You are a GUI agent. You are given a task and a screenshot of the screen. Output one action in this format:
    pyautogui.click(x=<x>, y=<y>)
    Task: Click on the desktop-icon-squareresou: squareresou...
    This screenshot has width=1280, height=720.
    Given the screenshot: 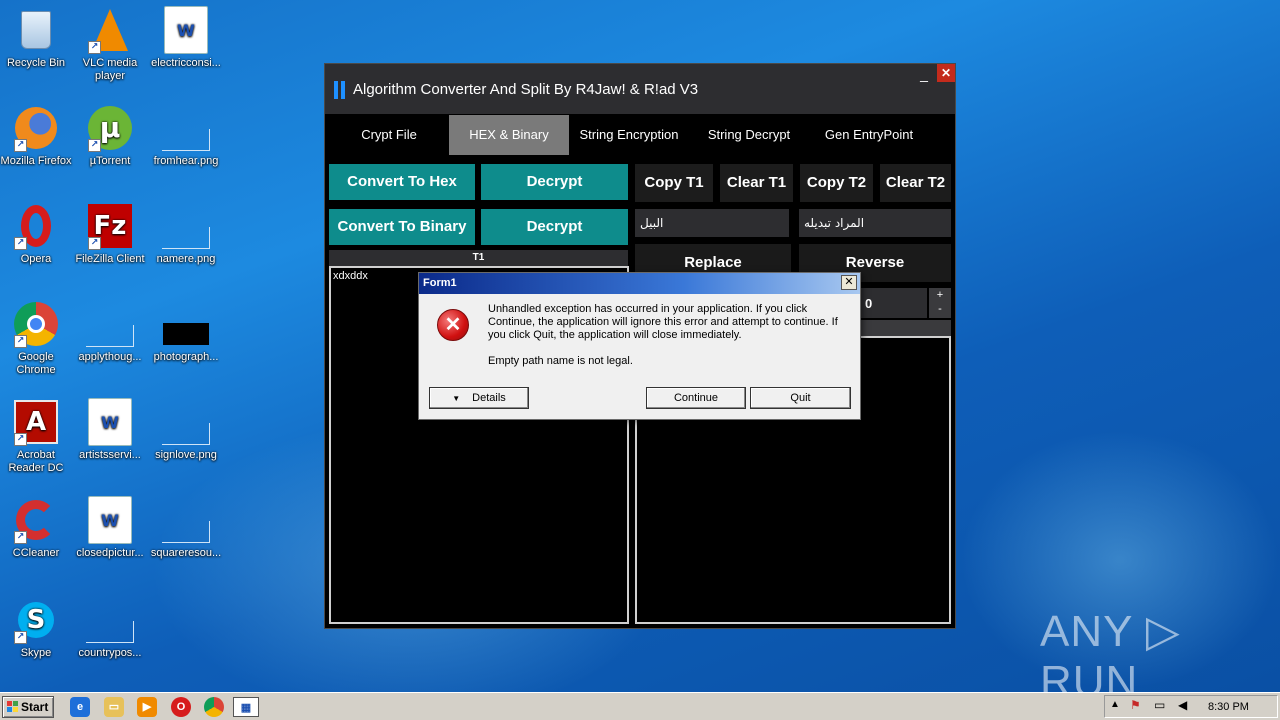 What is the action you would take?
    pyautogui.click(x=186, y=528)
    